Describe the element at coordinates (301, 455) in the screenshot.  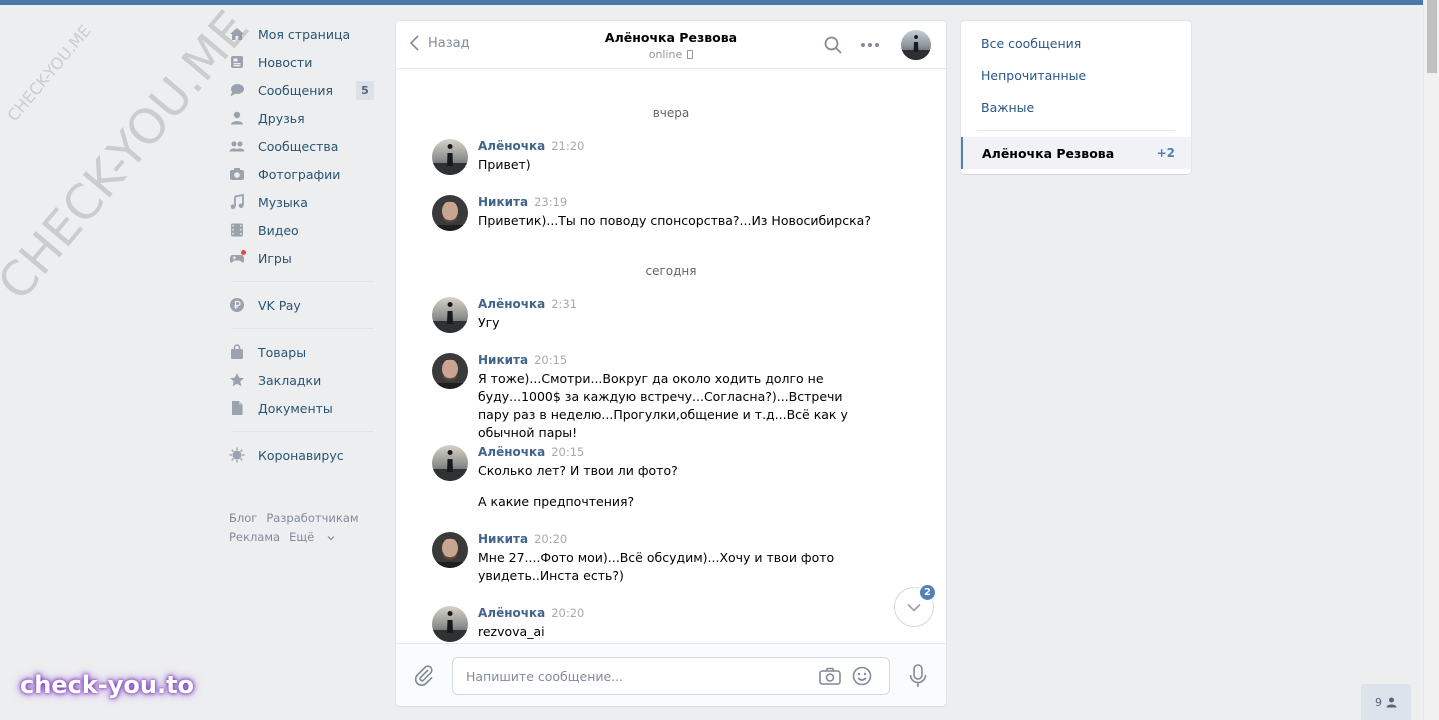
I see `sidebar-item-label: Коронавирус` at that location.